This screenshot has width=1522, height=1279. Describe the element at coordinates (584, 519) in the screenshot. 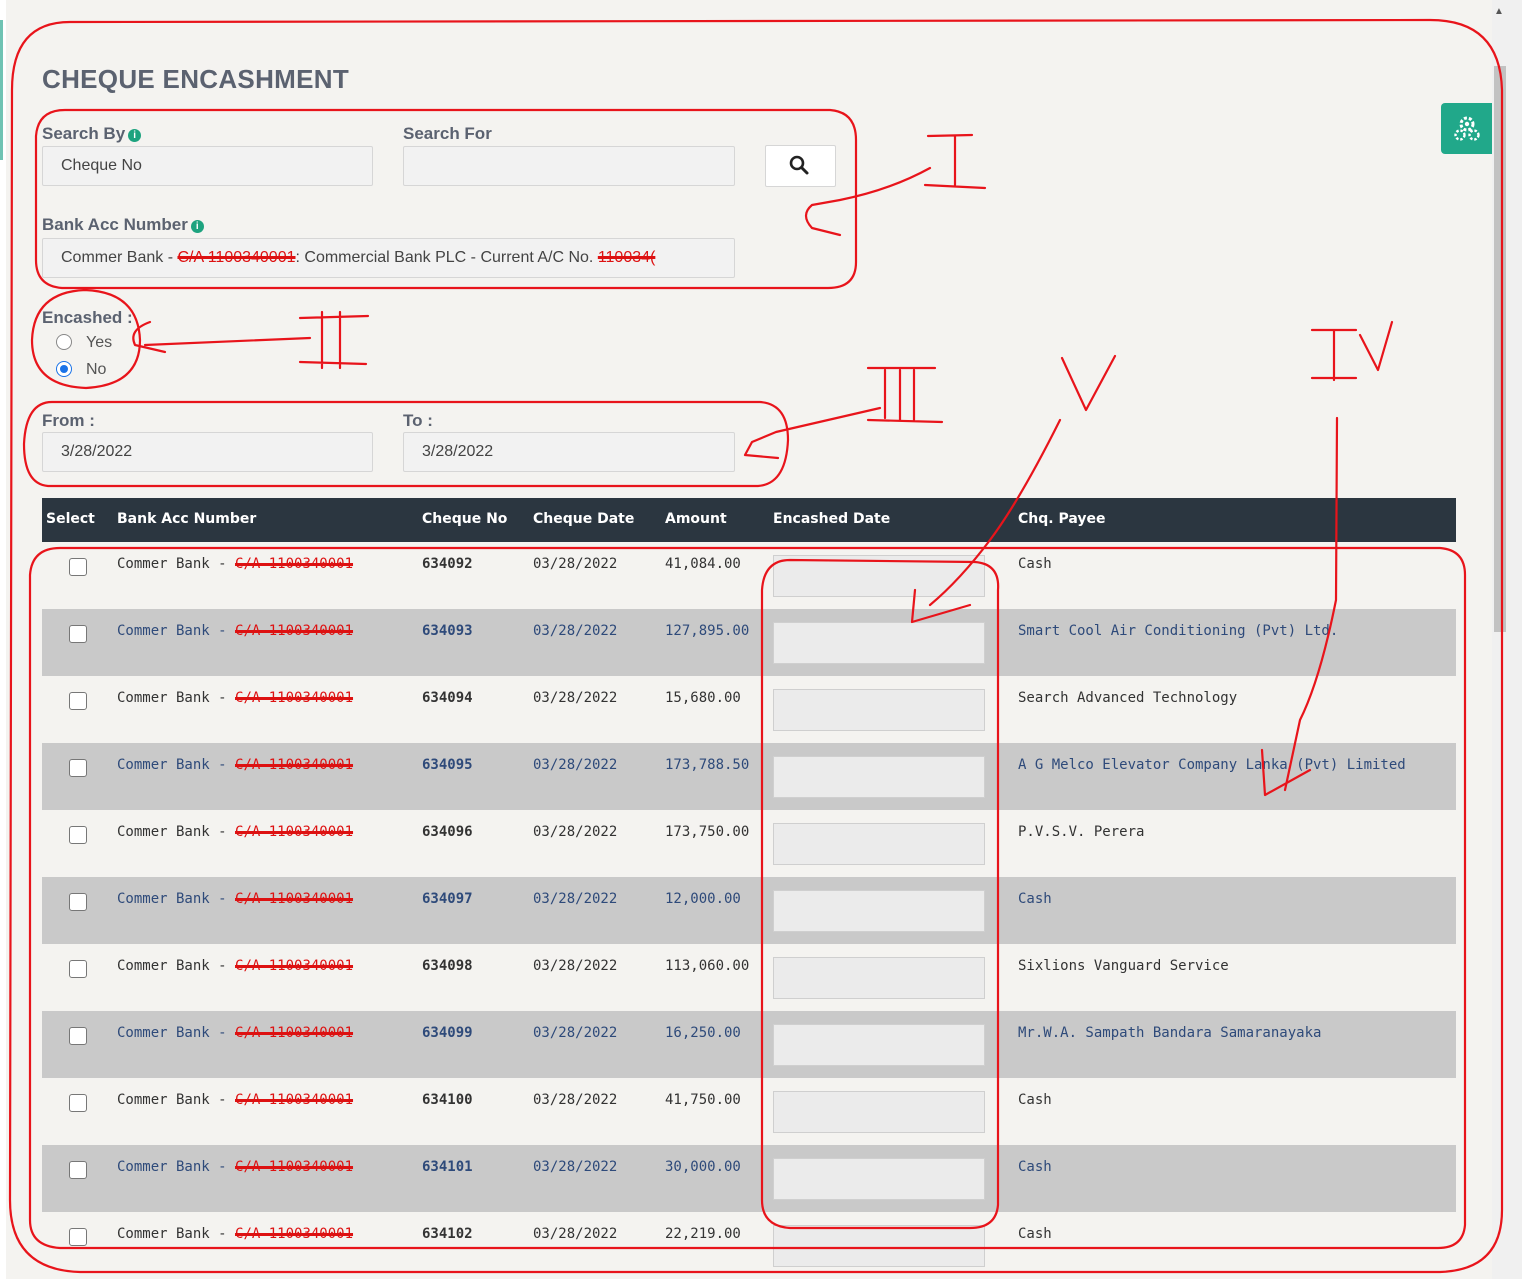

I see `col-cheque-date: Cheque Date` at that location.